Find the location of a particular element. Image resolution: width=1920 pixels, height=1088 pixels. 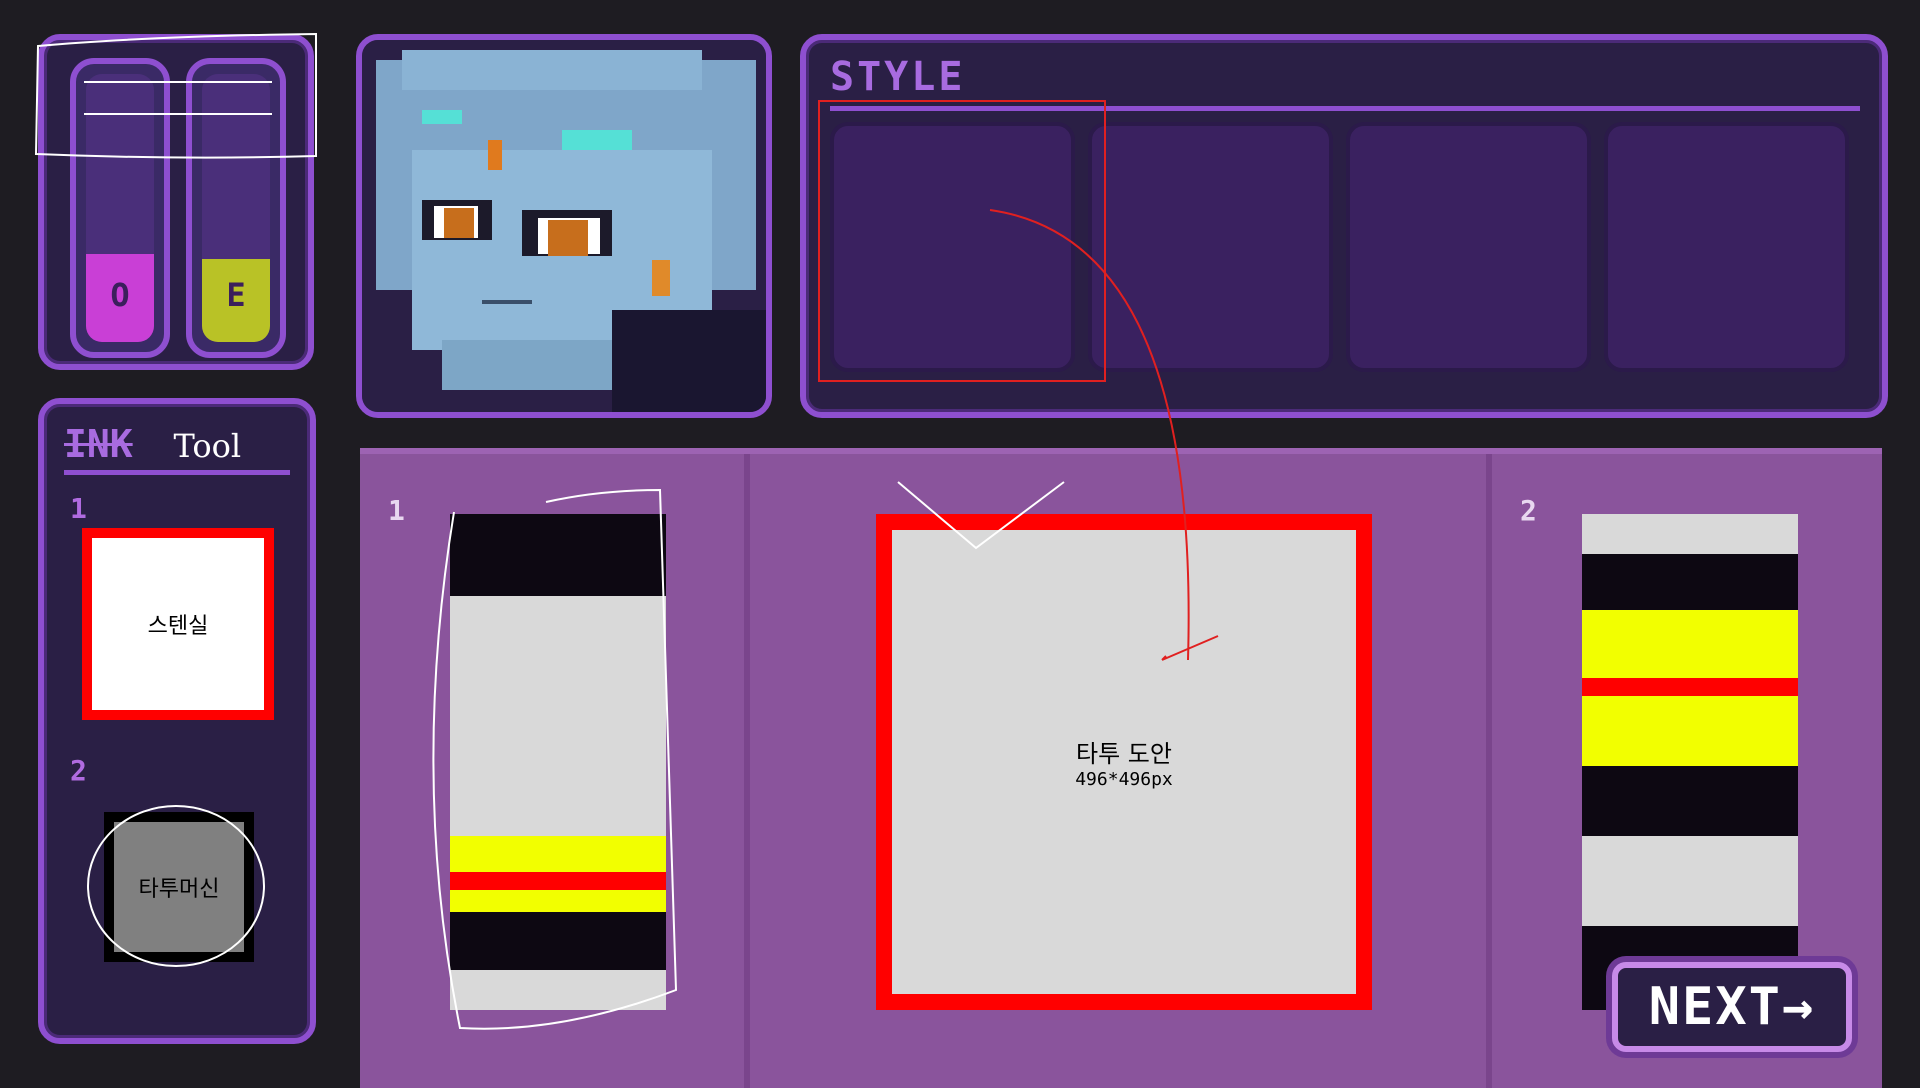

ink-panel: O E is located at coordinates (176, 202).